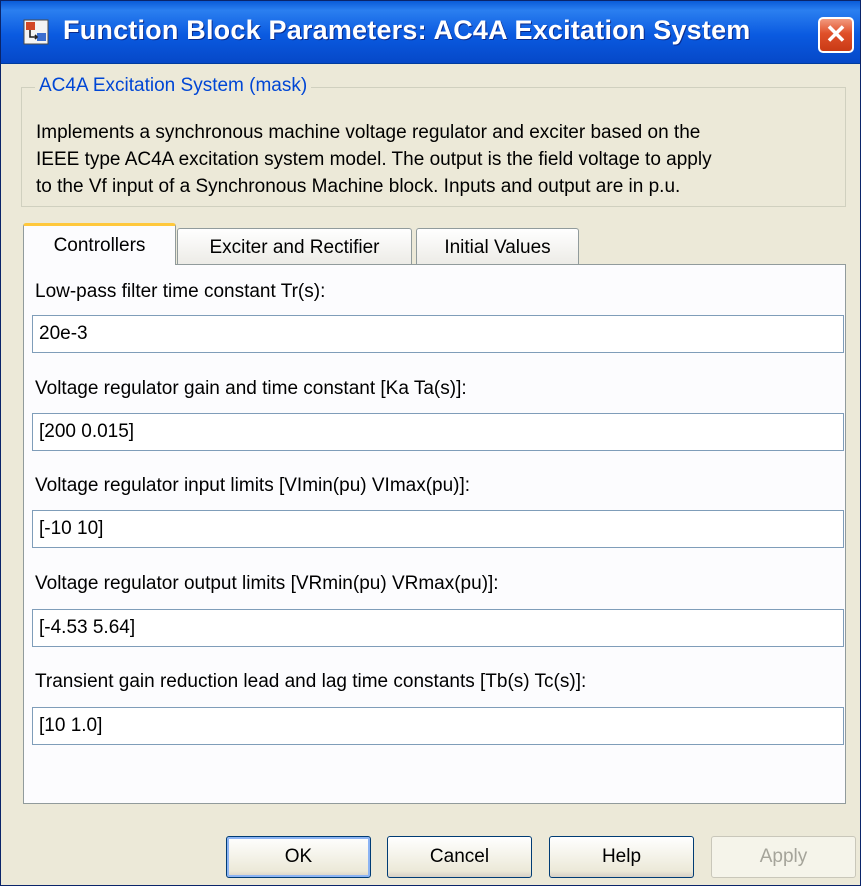 This screenshot has height=886, width=861. I want to click on mask-group-legend: AC4A Excitation System (mask), so click(173, 86).